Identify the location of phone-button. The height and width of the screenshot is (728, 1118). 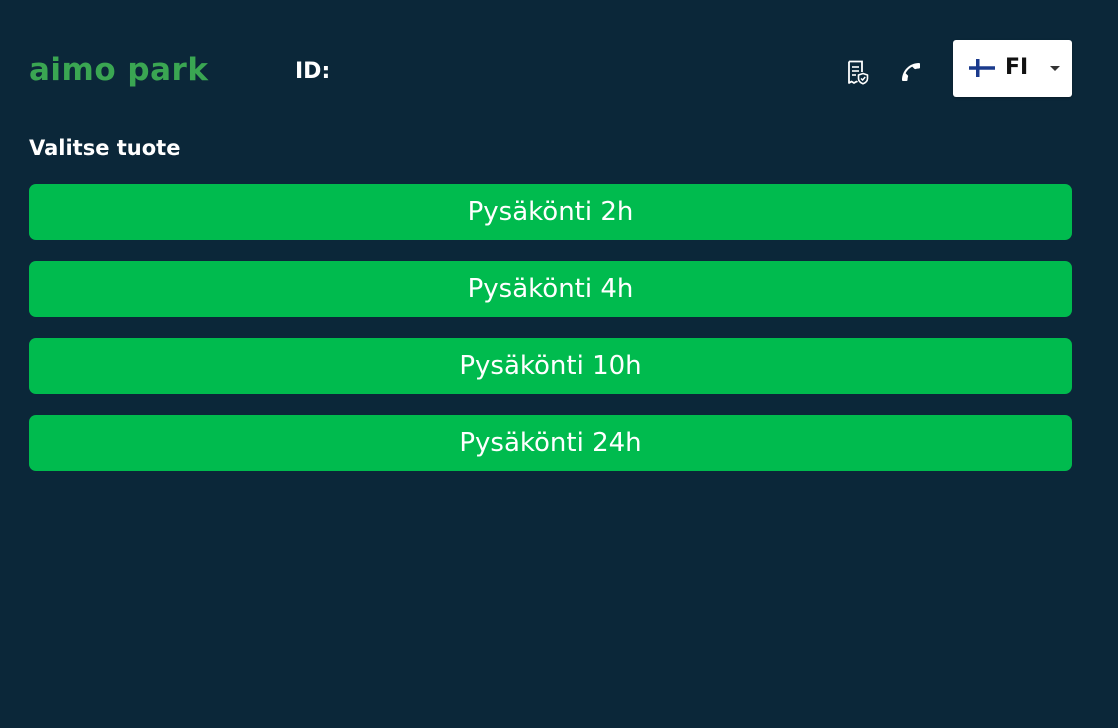
(911, 72).